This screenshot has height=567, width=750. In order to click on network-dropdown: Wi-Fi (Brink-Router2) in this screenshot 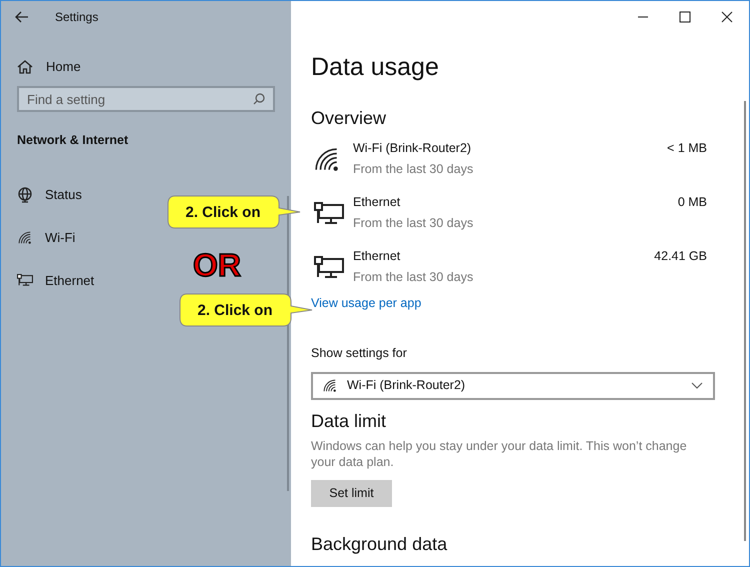, I will do `click(513, 386)`.